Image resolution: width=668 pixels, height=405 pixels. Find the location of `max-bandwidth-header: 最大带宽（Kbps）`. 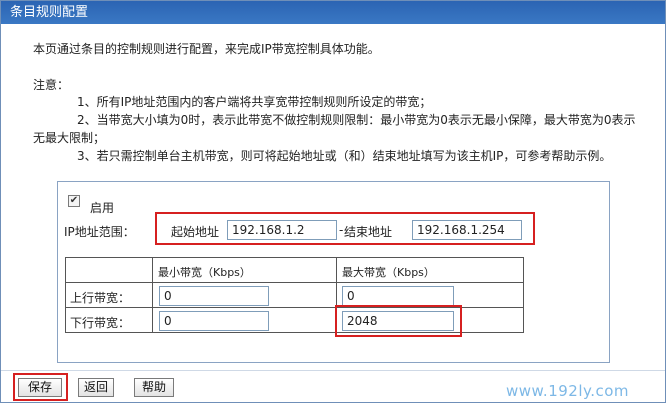

max-bandwidth-header: 最大带宽（Kbps） is located at coordinates (388, 272).